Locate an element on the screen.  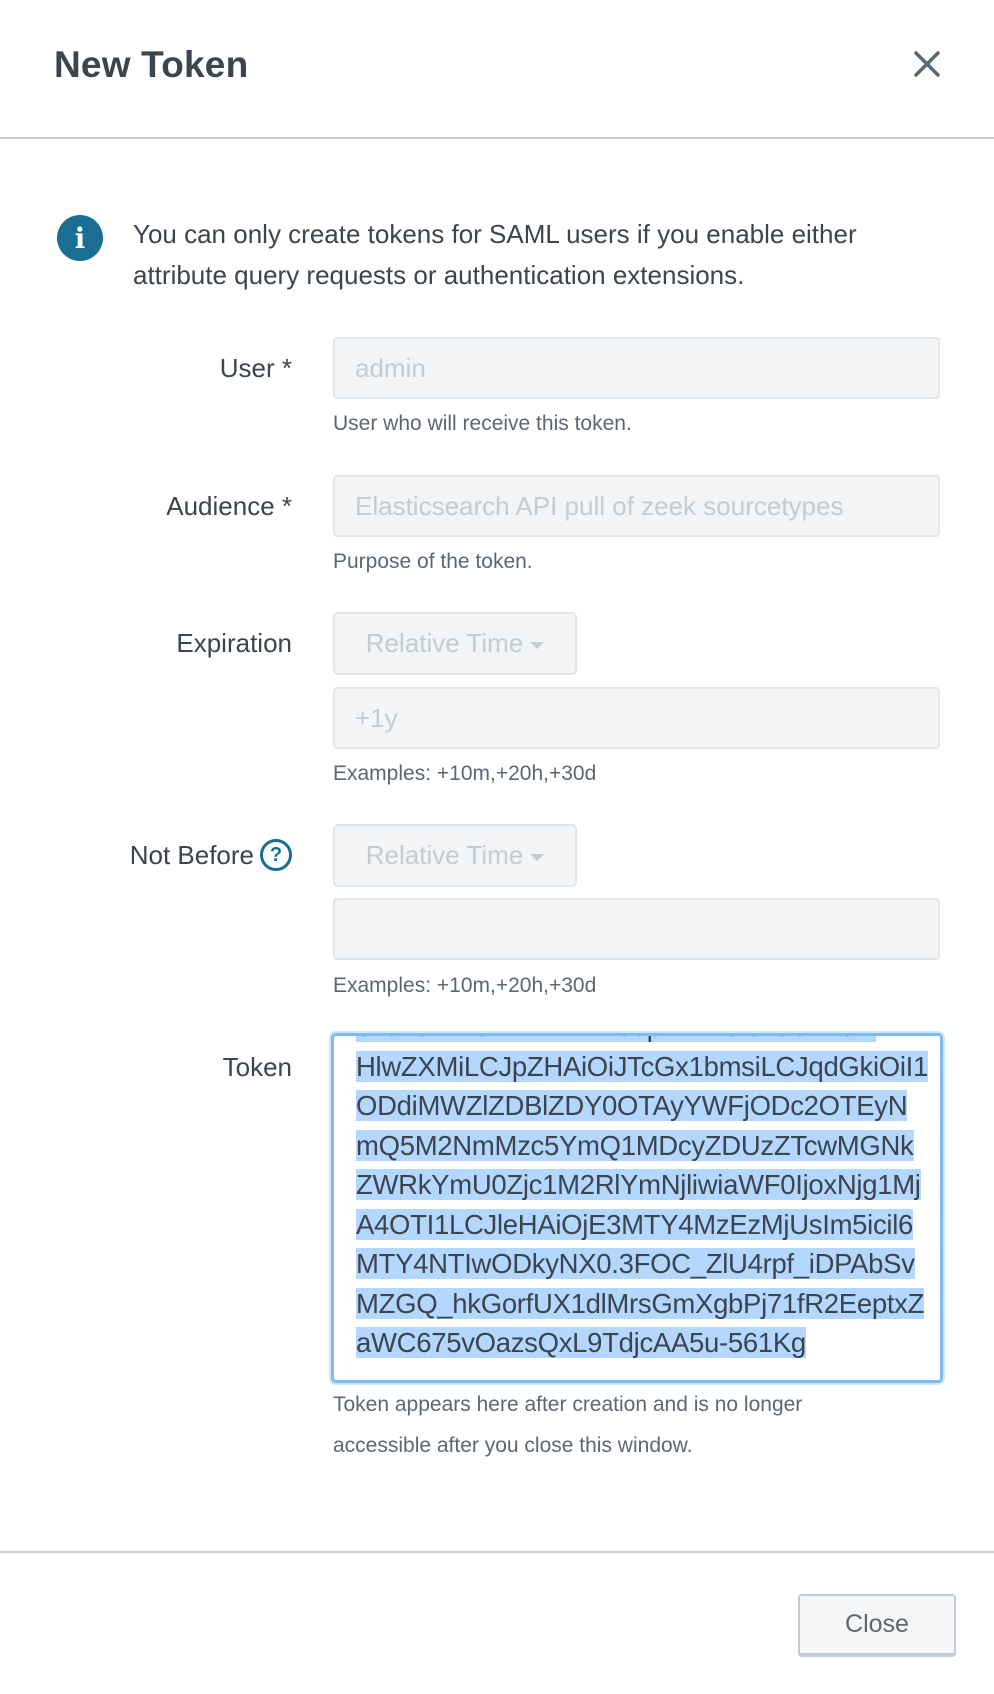
not-before-label: Not Before is located at coordinates (191, 855).